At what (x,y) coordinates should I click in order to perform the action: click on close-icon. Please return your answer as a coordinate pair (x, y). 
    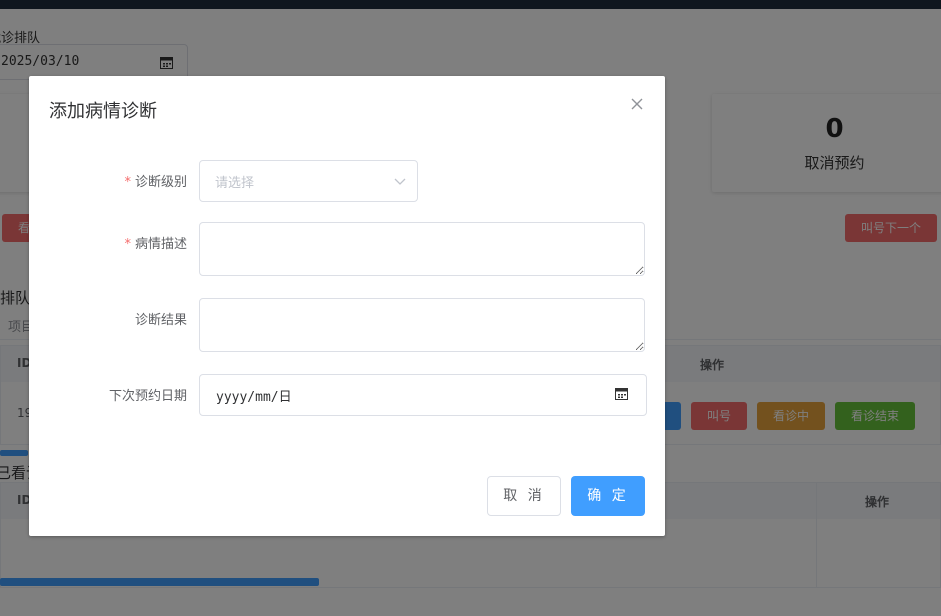
    Looking at the image, I should click on (637, 104).